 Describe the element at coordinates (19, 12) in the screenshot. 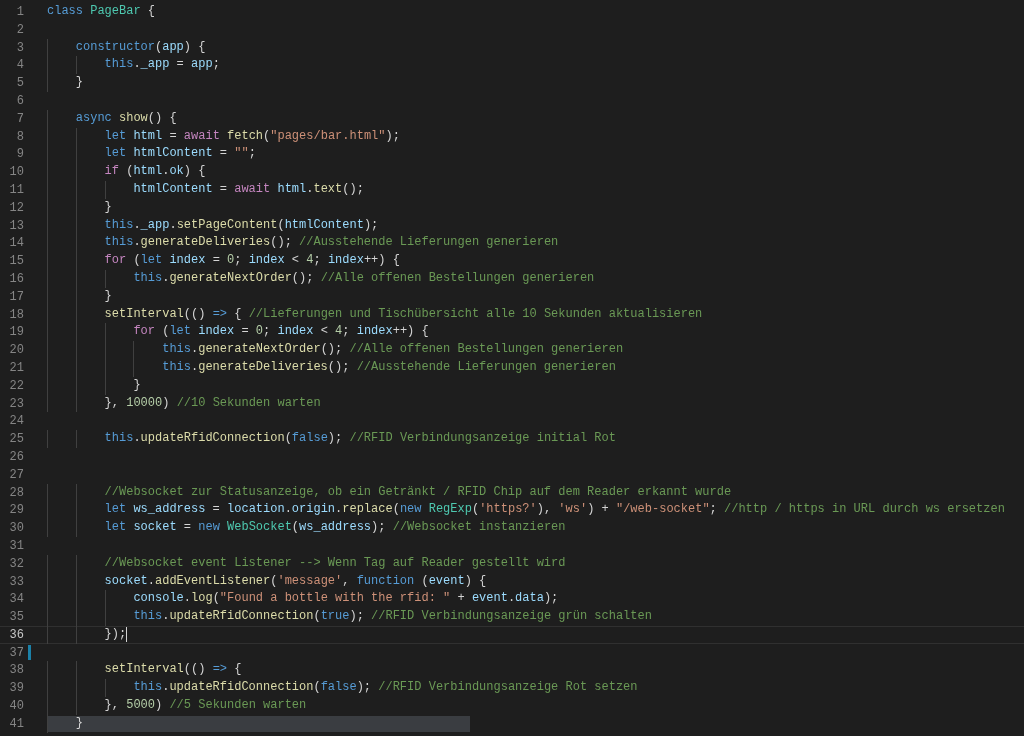

I see `line-number: 1` at that location.